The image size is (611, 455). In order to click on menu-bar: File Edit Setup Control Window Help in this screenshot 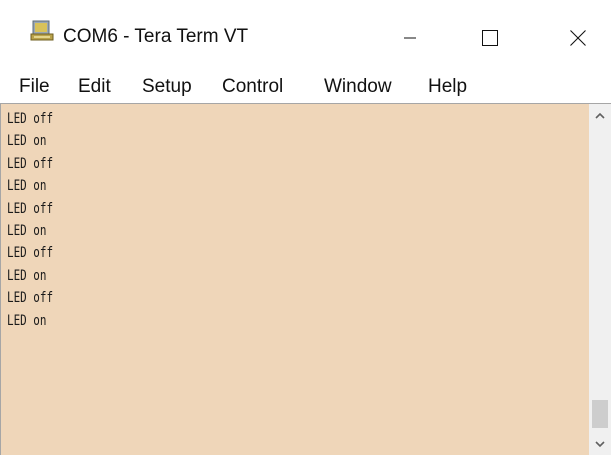, I will do `click(305, 87)`.